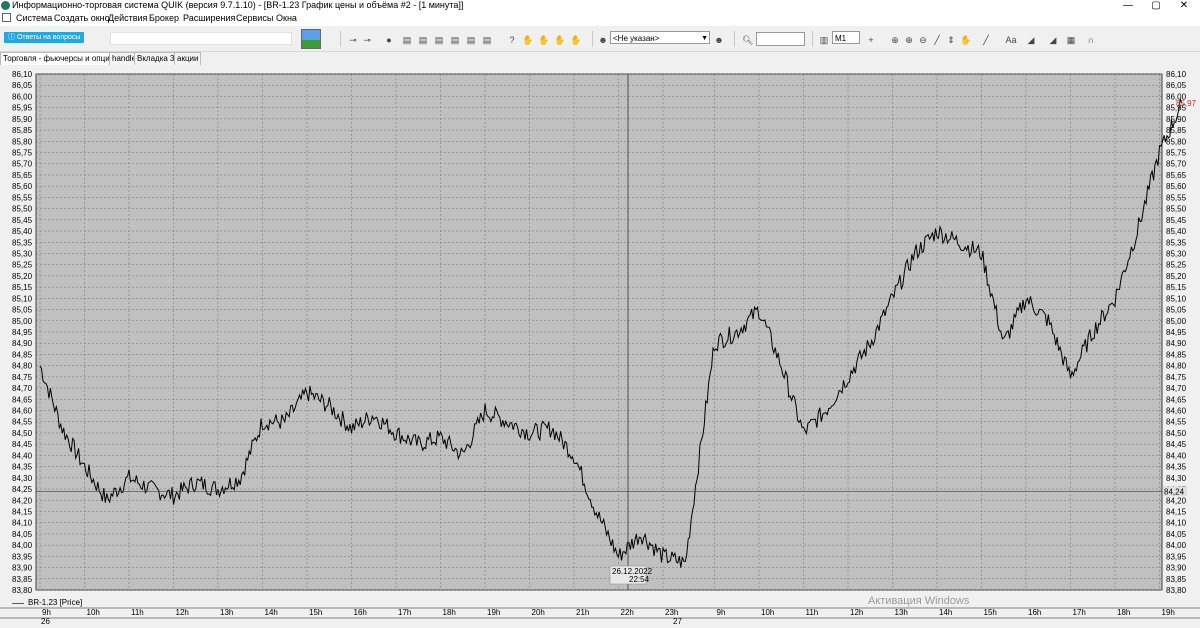 This screenshot has width=1200, height=628. I want to click on line-icon: ╱, so click(986, 40).